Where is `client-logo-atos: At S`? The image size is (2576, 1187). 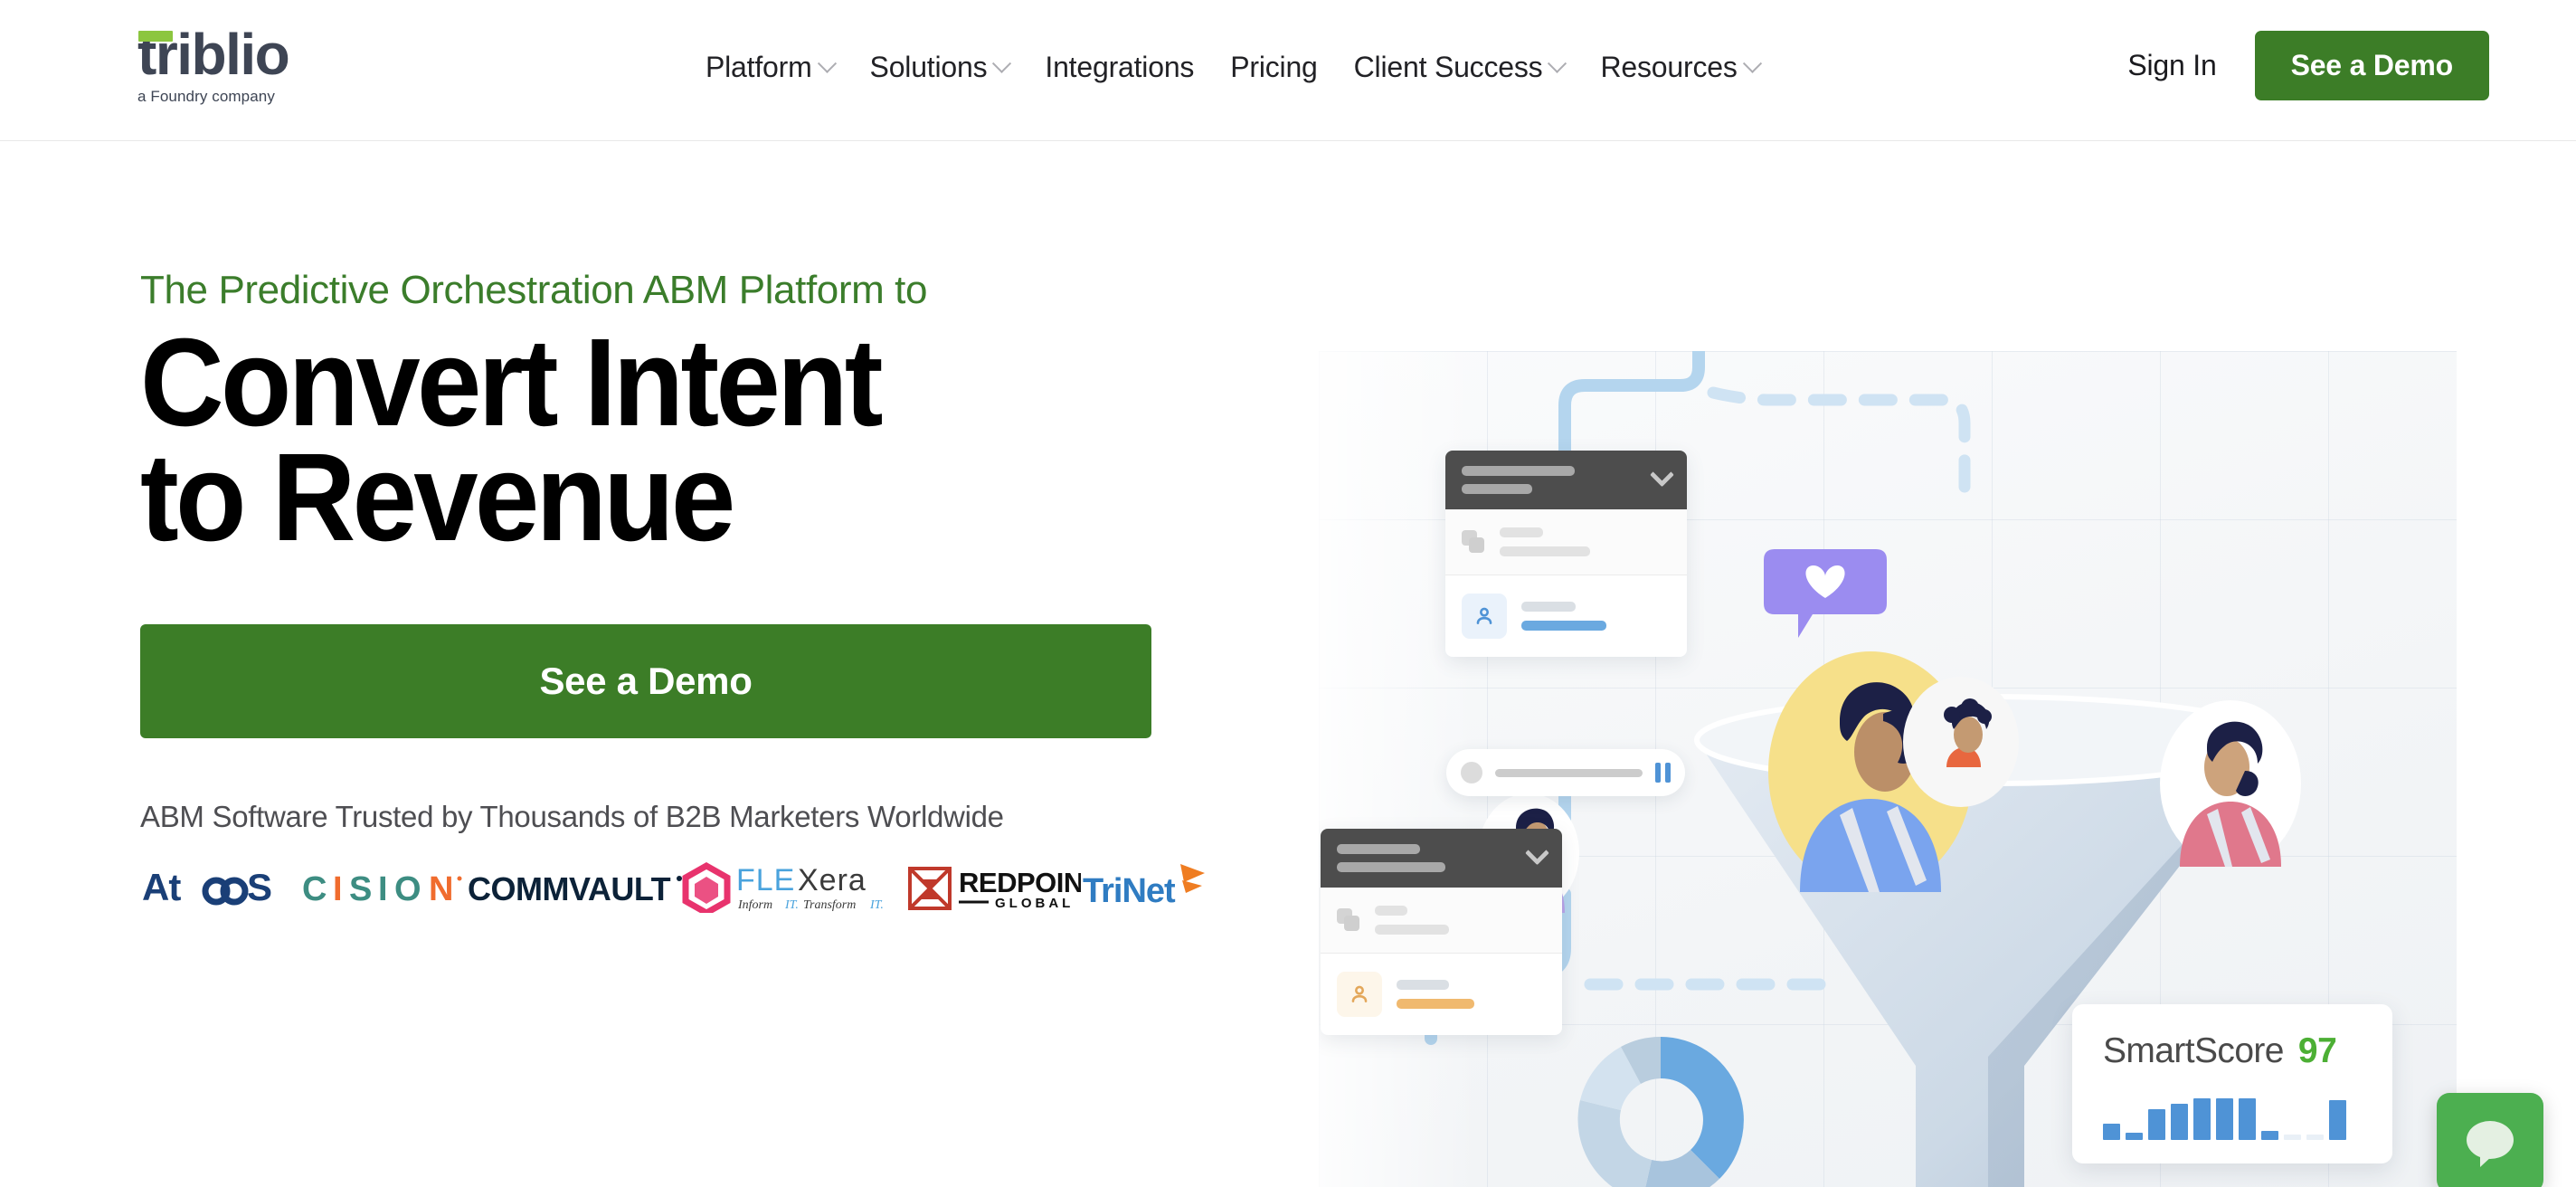 client-logo-atos: At S is located at coordinates (219, 890).